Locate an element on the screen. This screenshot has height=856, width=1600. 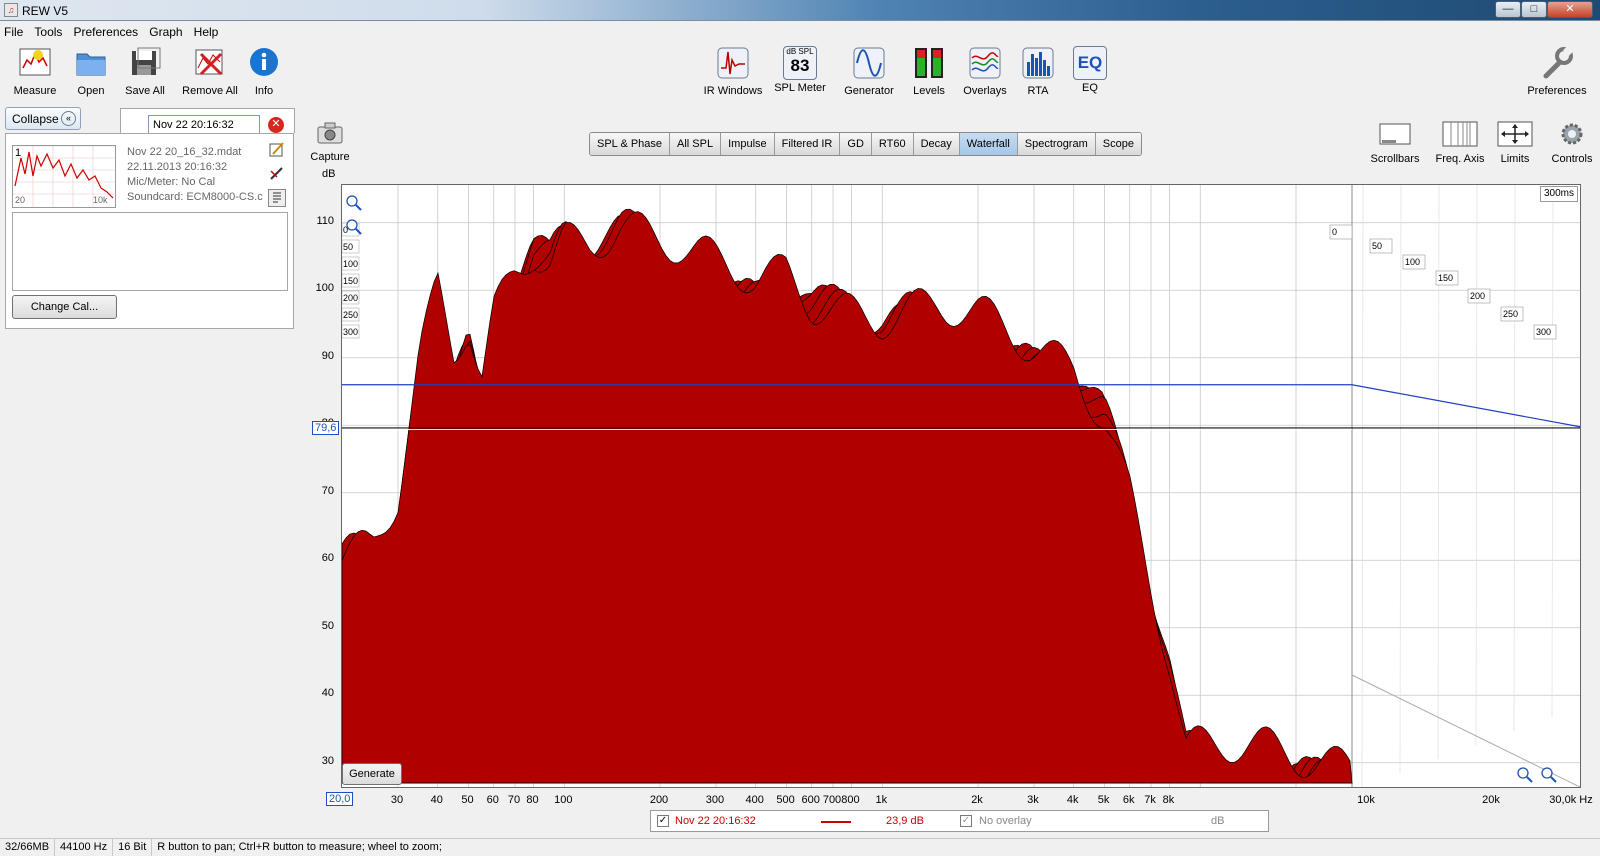
x-tick-label: 8k is located at coordinates (1168, 800).